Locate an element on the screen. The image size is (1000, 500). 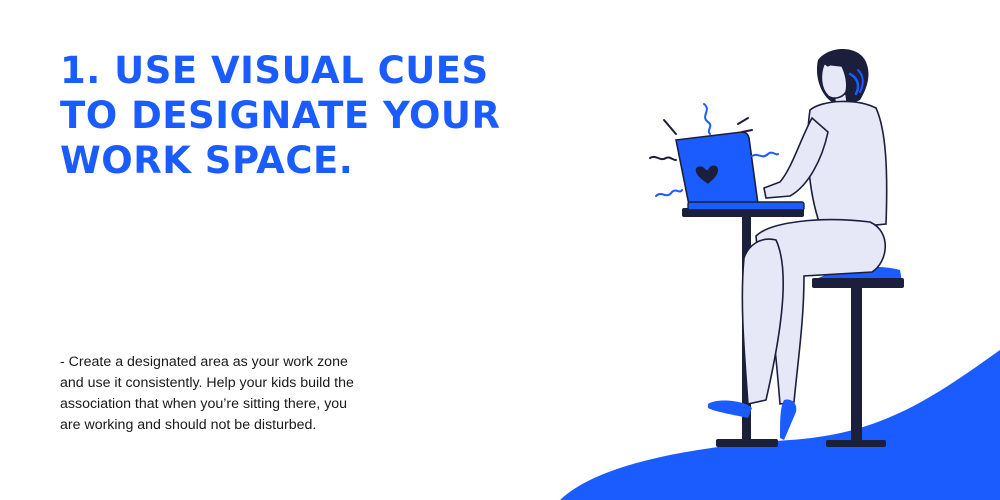
laptop is located at coordinates (740, 171).